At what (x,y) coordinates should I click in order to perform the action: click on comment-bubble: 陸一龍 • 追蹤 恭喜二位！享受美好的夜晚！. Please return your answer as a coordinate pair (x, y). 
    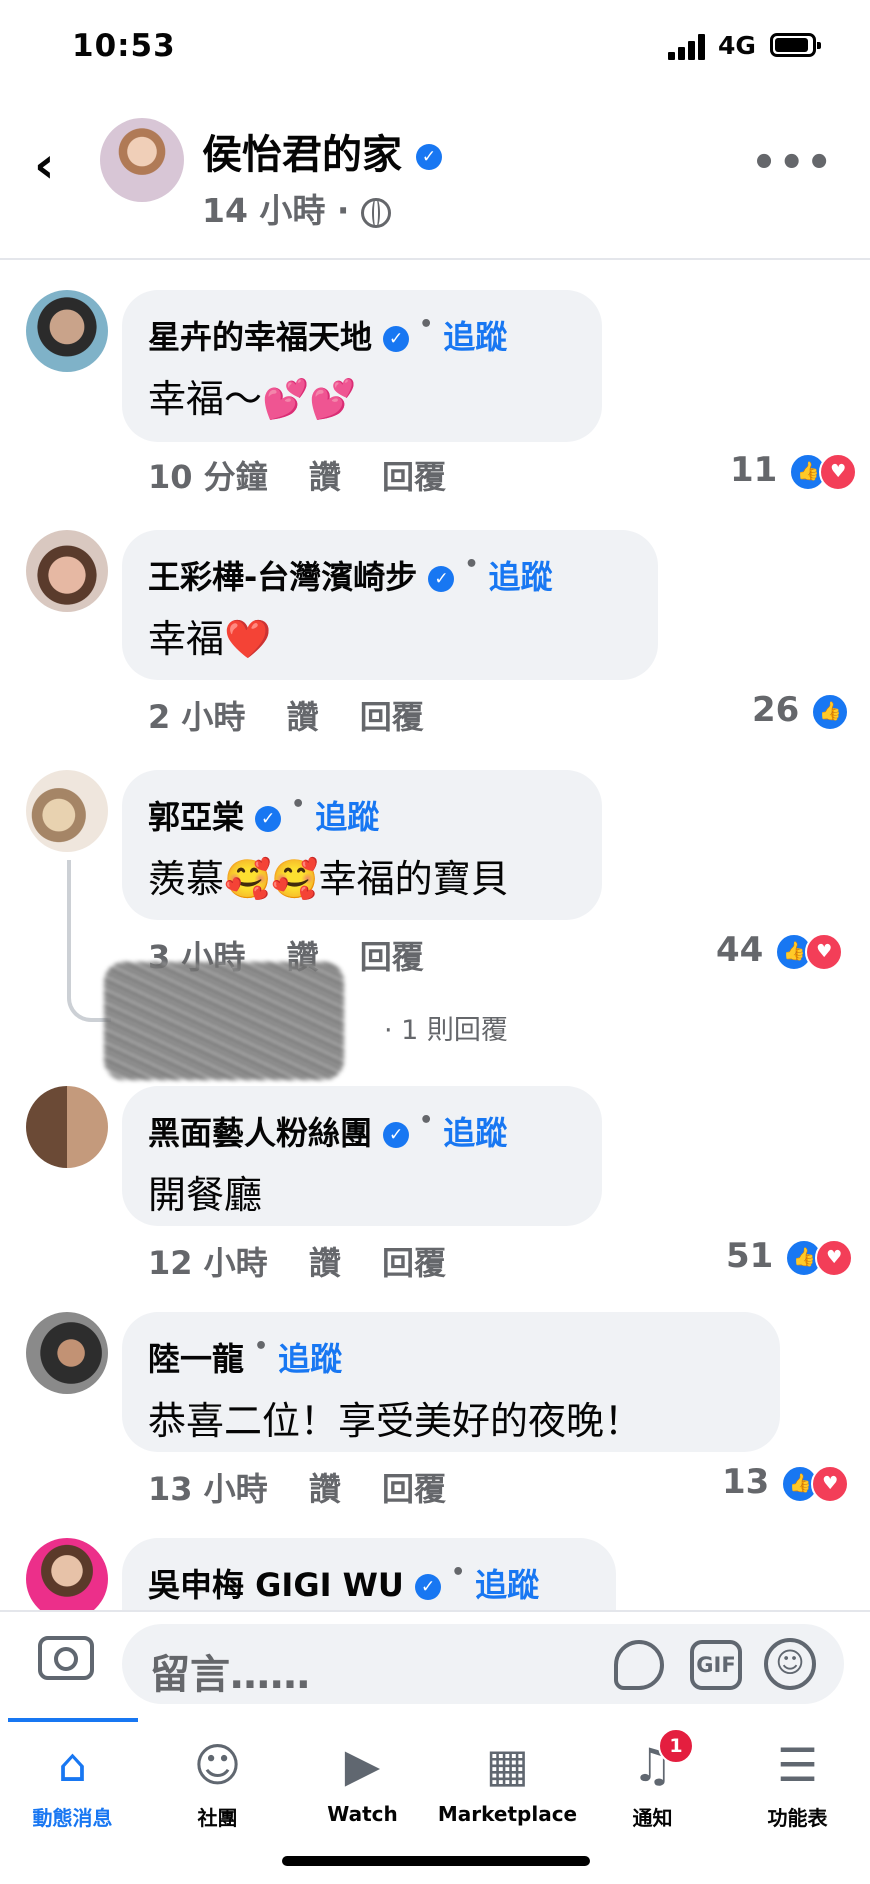
    Looking at the image, I should click on (451, 1382).